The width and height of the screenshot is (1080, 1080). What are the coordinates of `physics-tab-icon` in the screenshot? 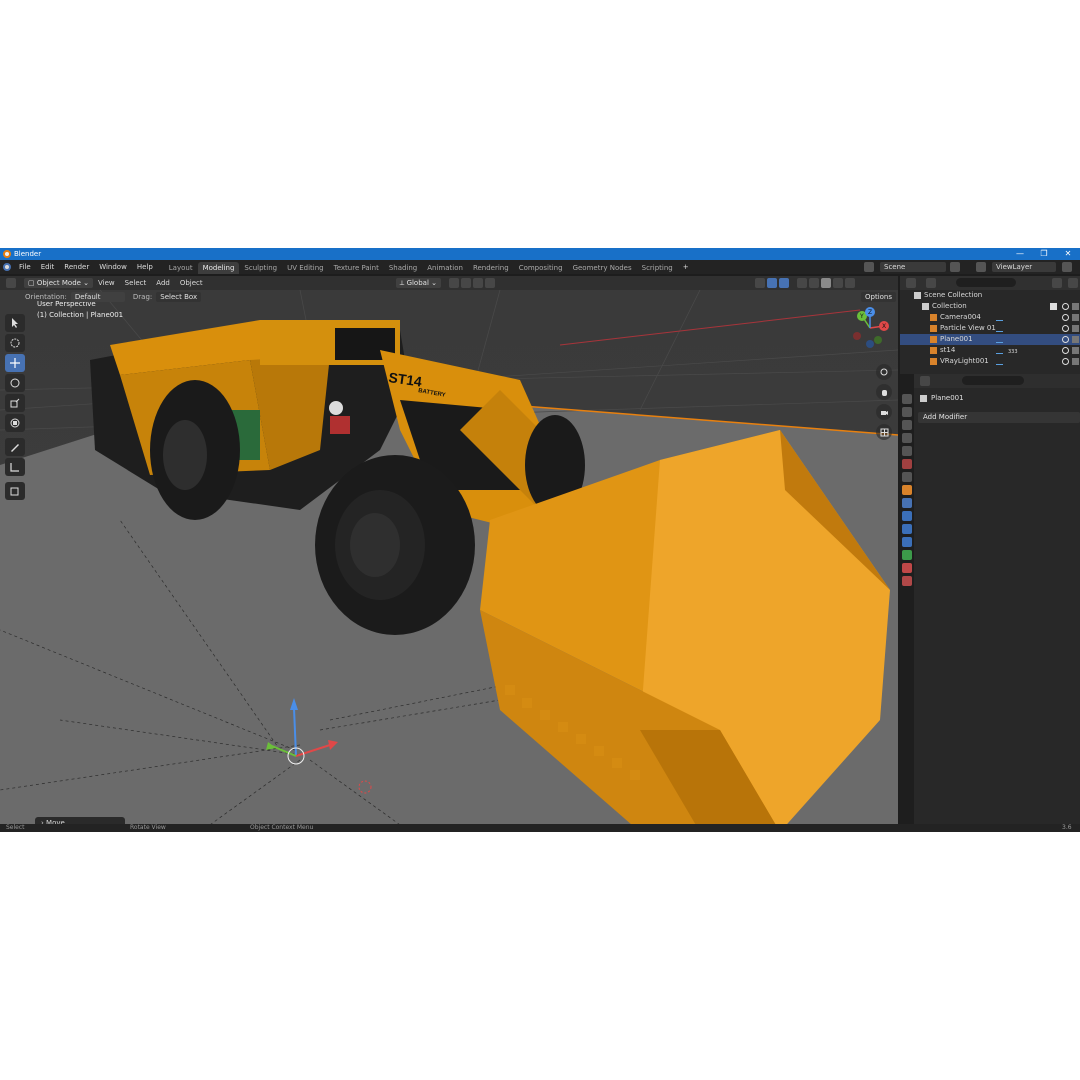 It's located at (907, 529).